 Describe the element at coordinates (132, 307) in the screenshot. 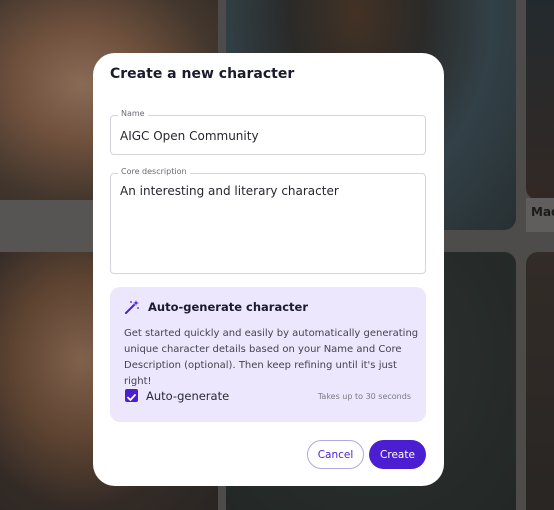

I see `magic-wand-icon` at that location.